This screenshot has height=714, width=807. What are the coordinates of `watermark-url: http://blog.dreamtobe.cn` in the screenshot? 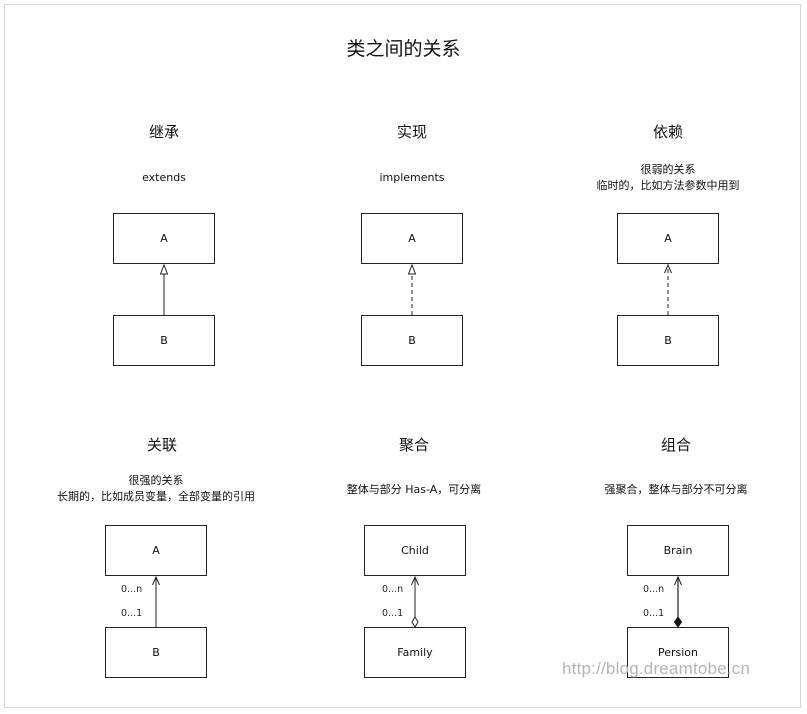 It's located at (656, 668).